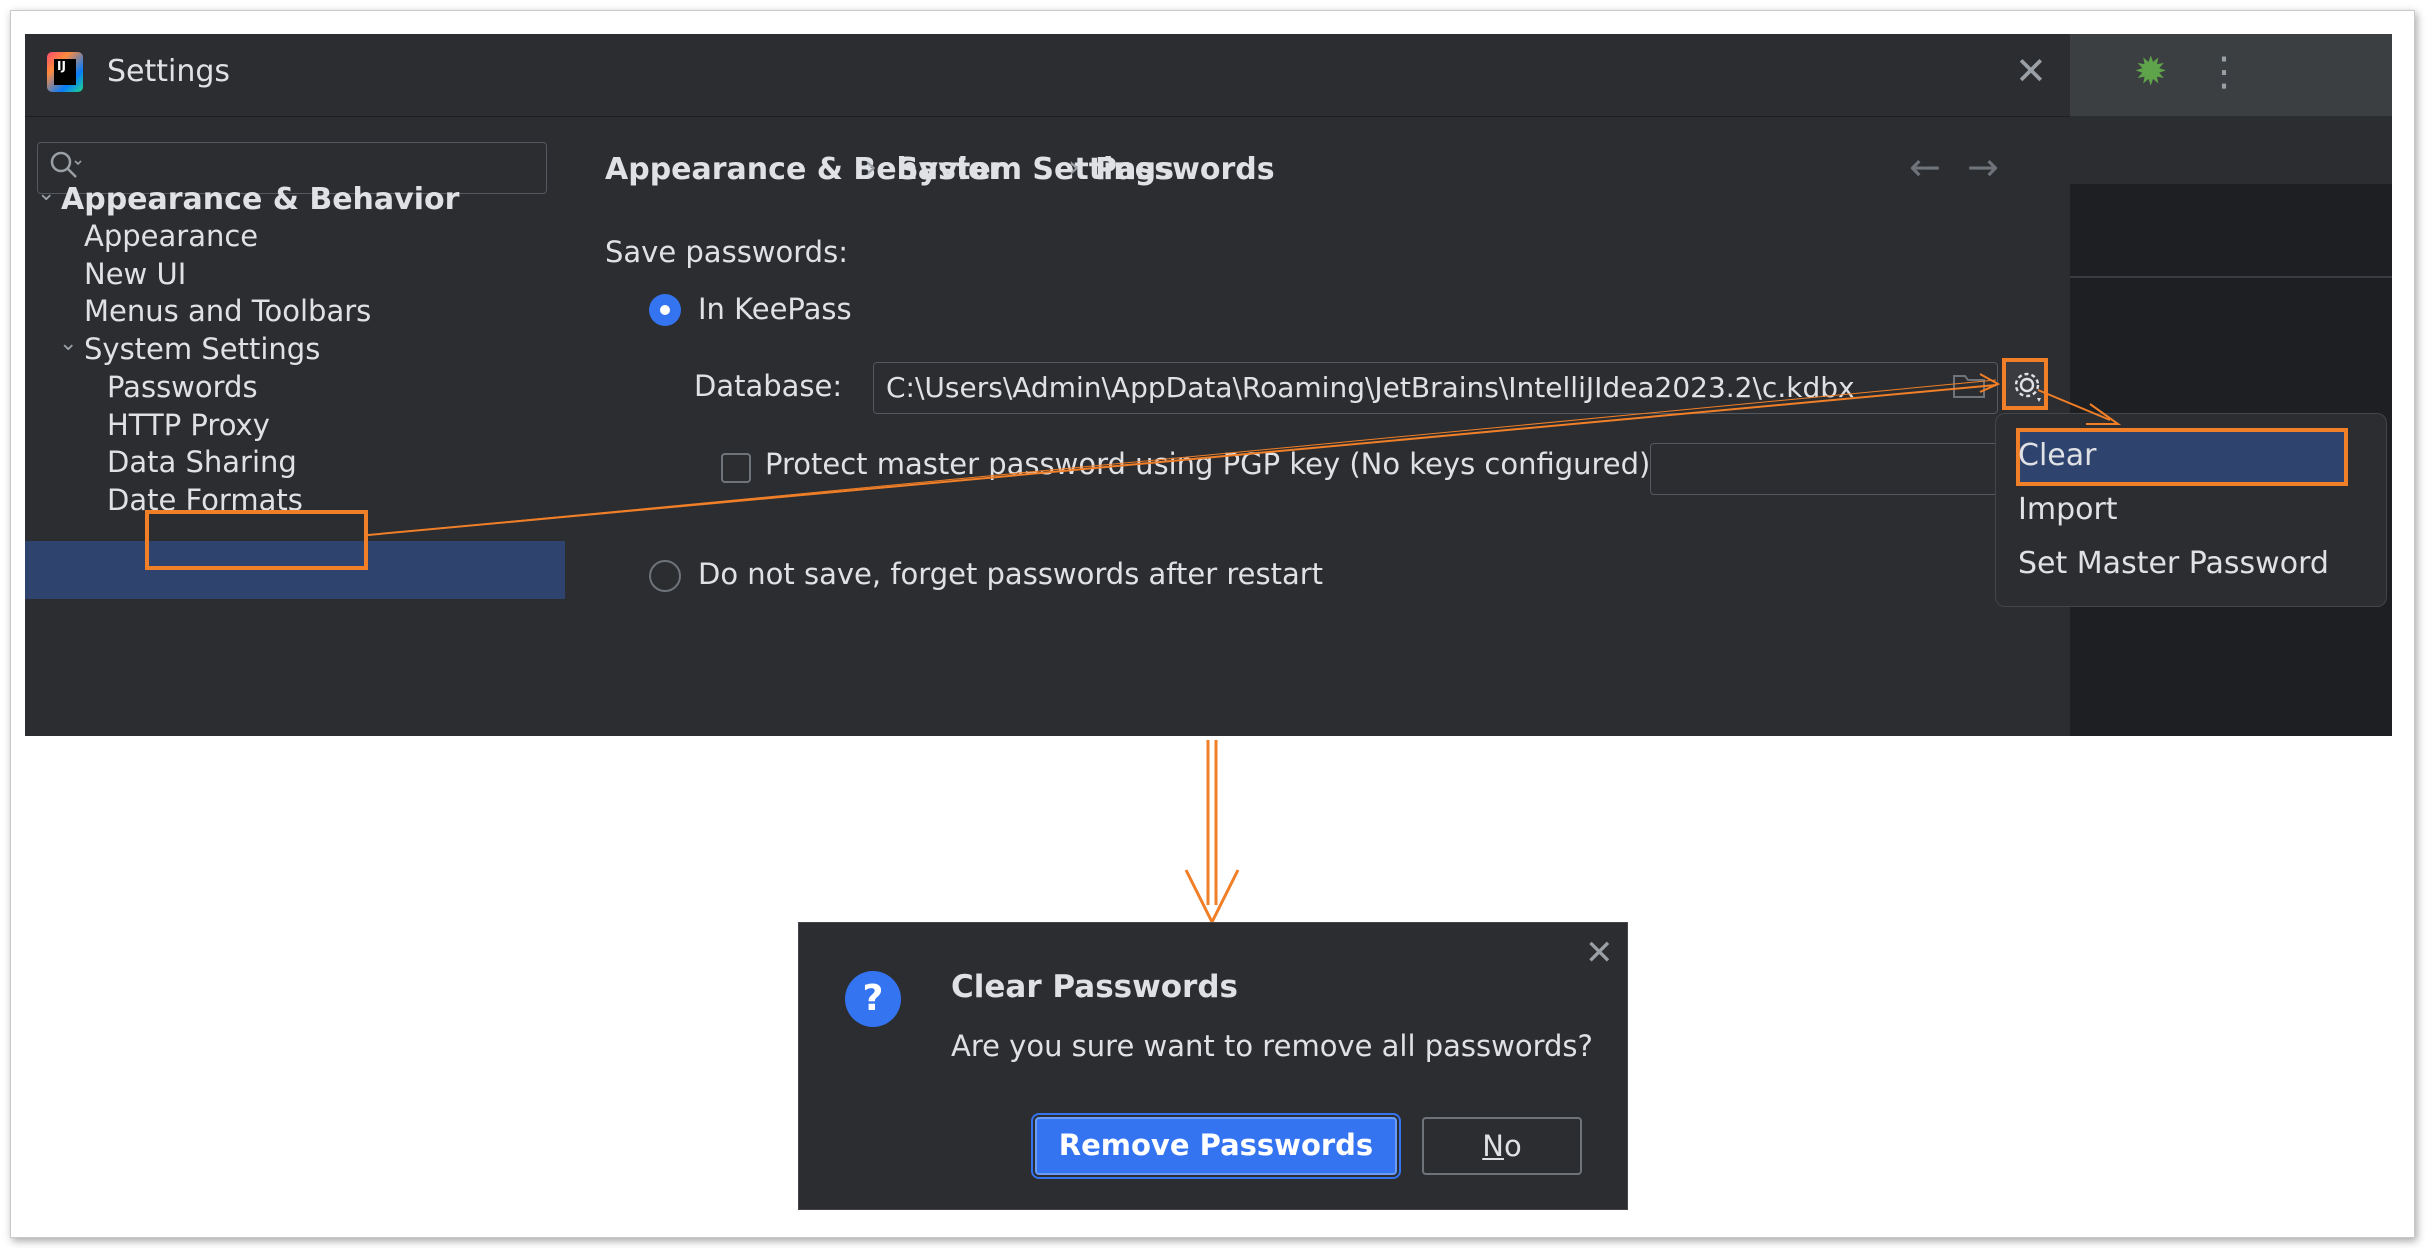 The width and height of the screenshot is (2427, 1248). I want to click on no-button-label: o, so click(1512, 1146).